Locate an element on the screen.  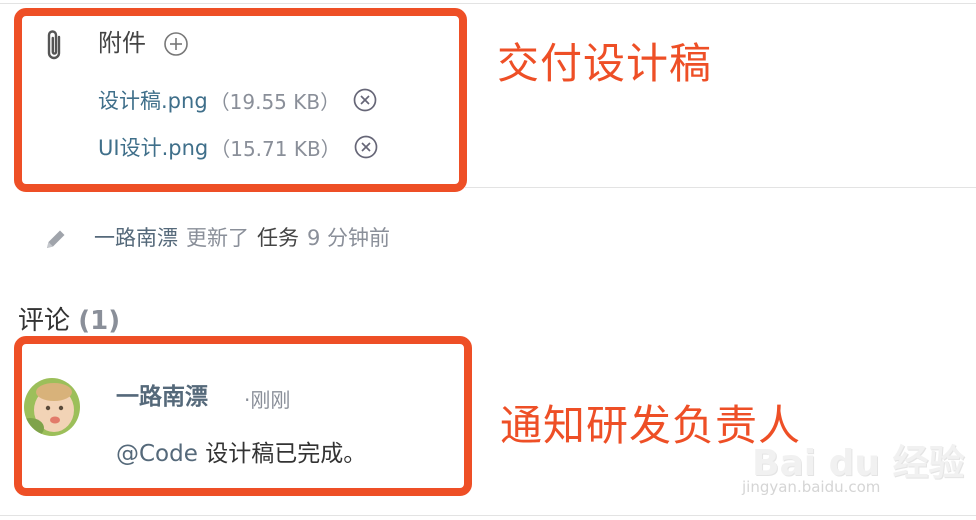
section-divider is located at coordinates (720, 187).